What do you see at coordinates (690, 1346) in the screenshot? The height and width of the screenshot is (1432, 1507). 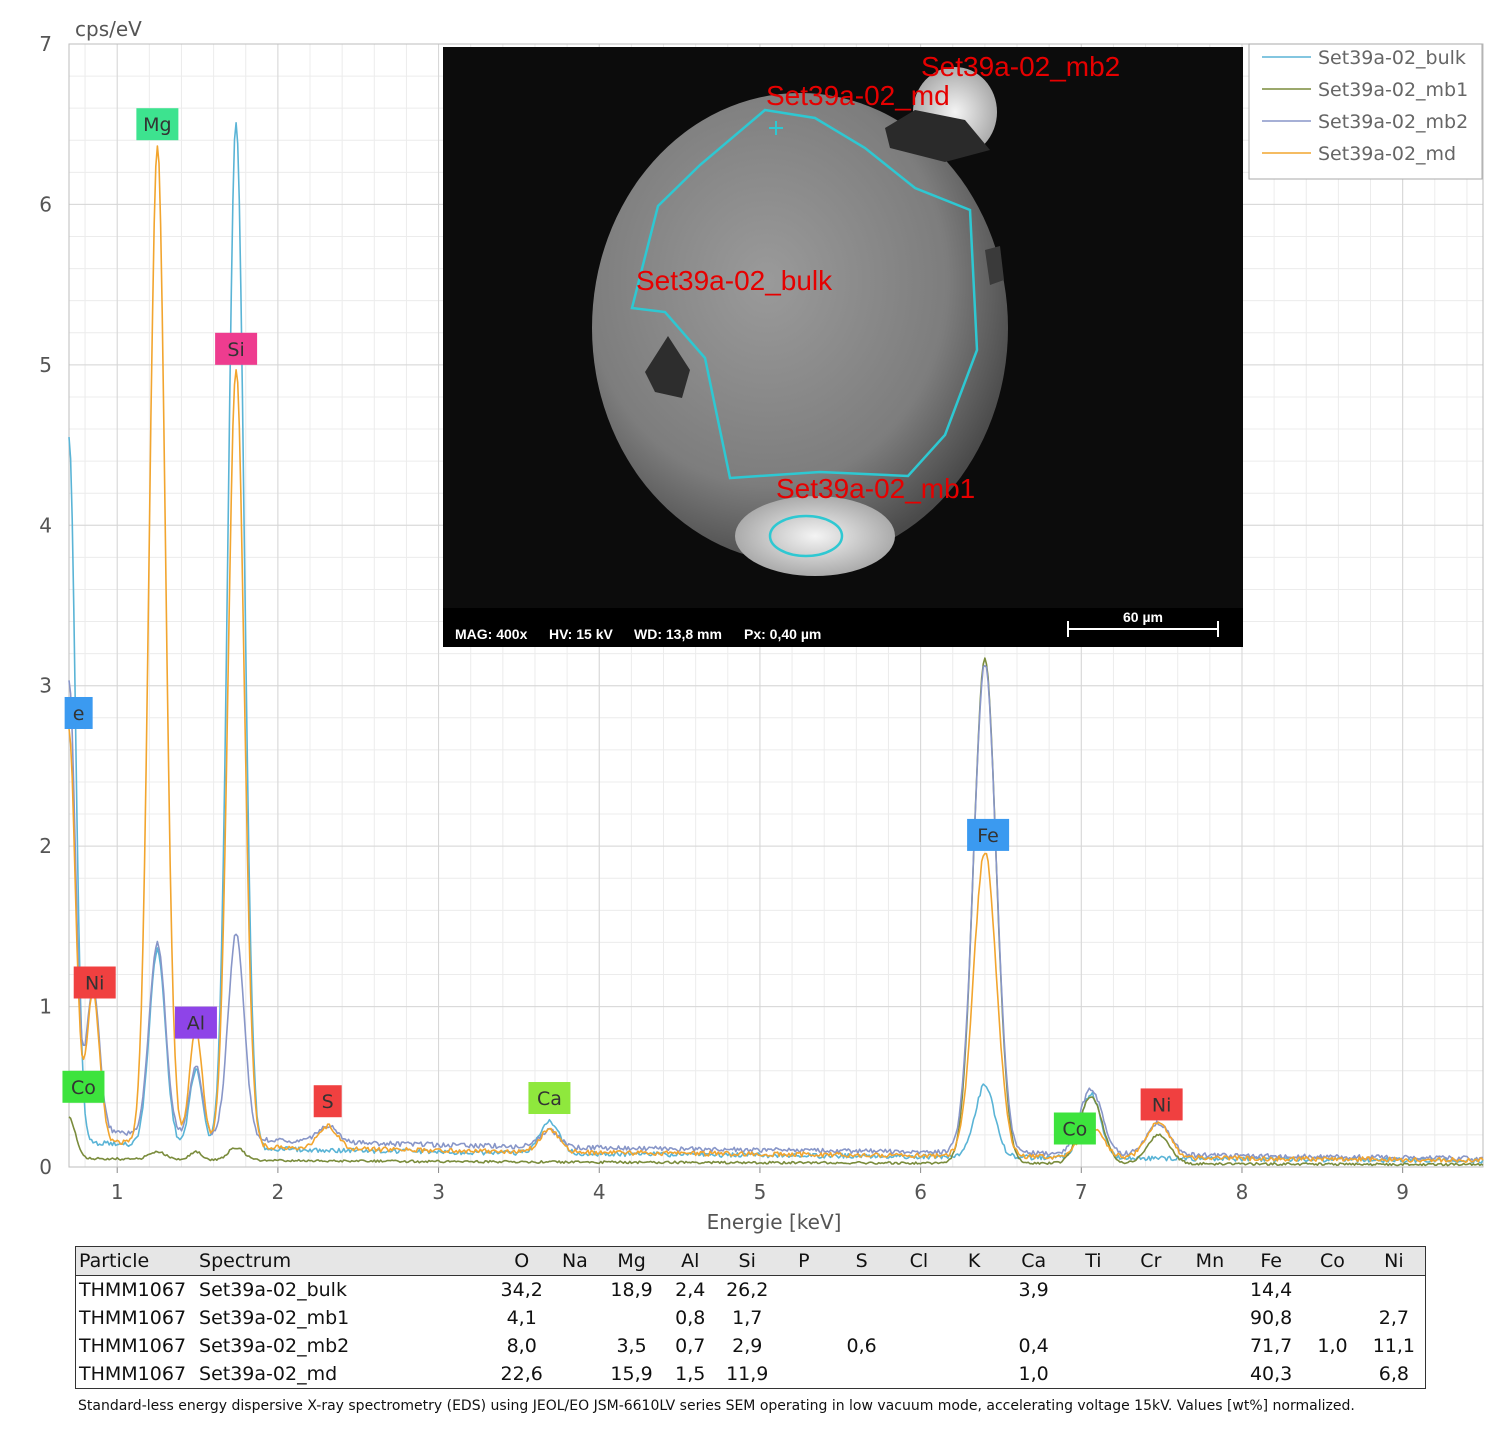 I see `table-cell: 0,7` at bounding box center [690, 1346].